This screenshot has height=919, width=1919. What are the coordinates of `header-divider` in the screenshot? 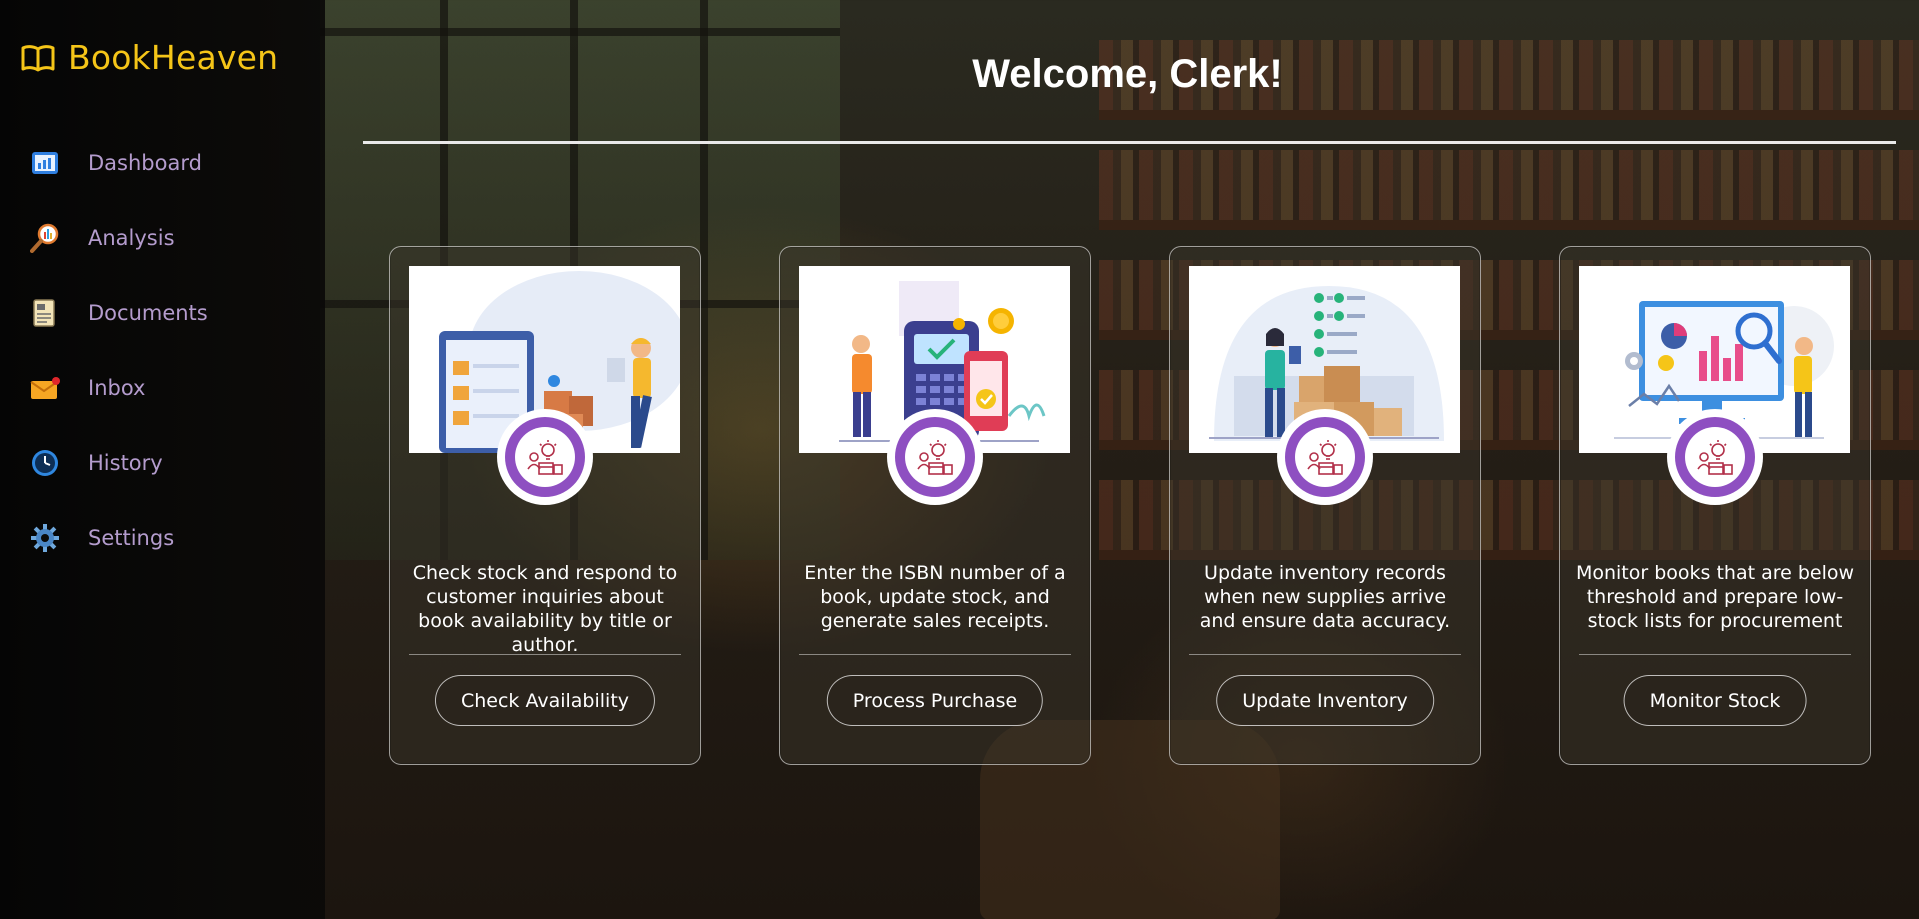 It's located at (1129, 142).